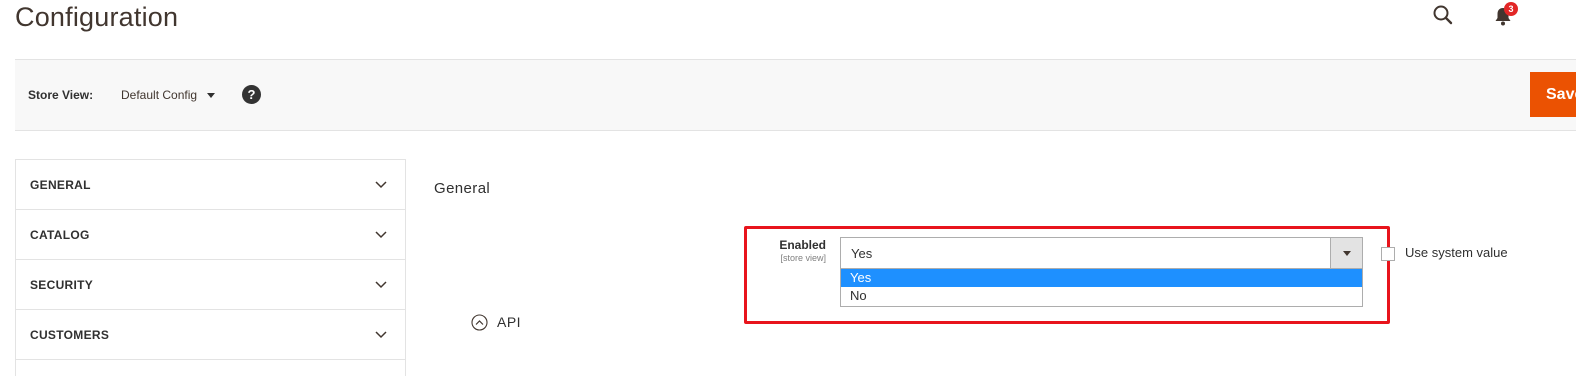 The image size is (1576, 376). I want to click on api-section-title: API, so click(509, 322).